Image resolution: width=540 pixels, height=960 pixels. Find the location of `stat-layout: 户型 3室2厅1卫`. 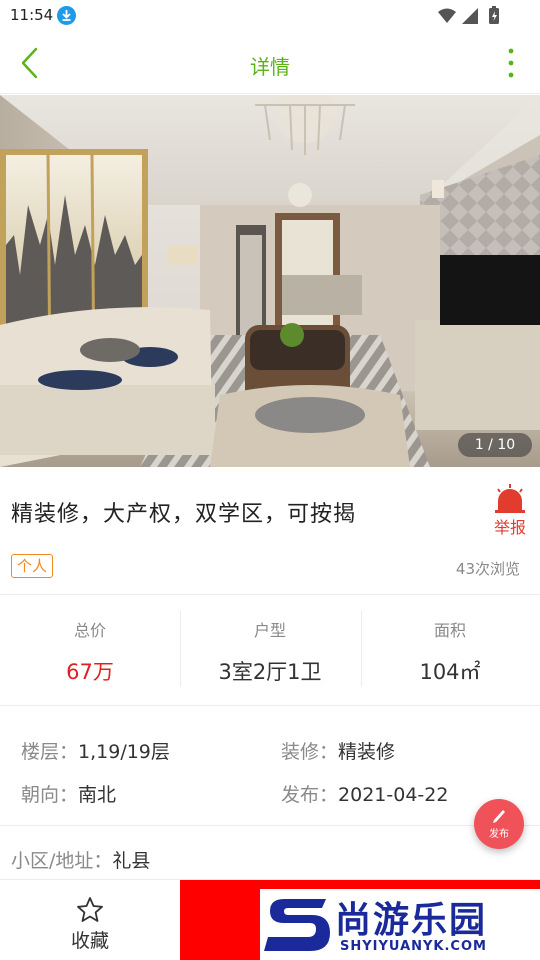

stat-layout: 户型 3室2厅1卫 is located at coordinates (270, 643).